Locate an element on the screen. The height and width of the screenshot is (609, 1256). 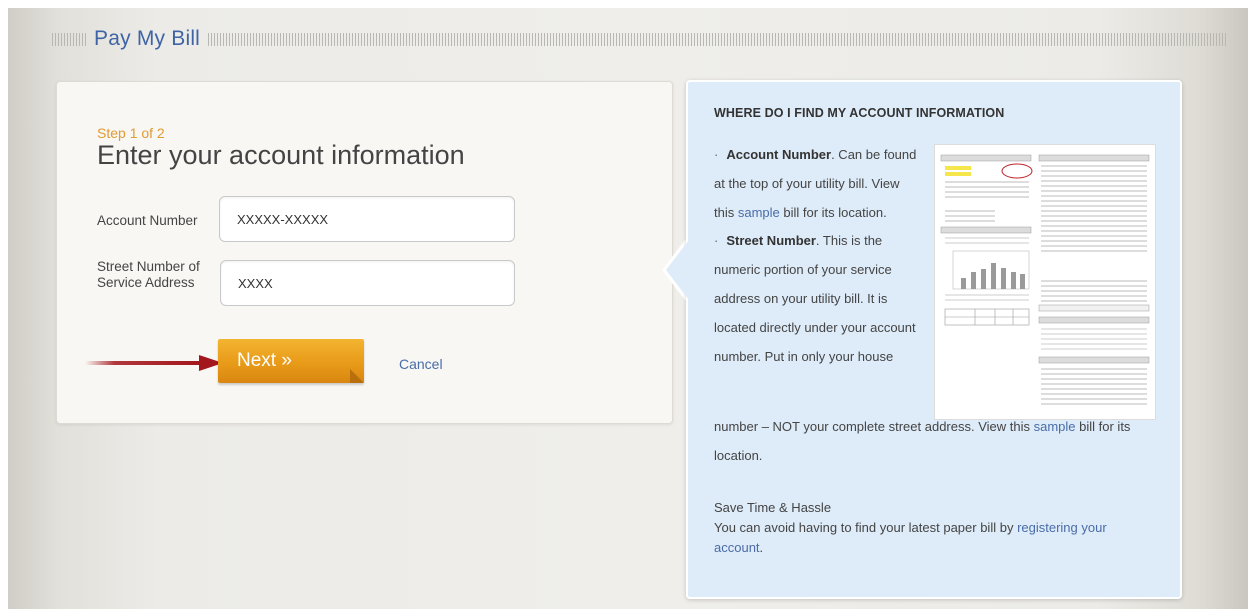
sample-bill-image is located at coordinates (1045, 282).